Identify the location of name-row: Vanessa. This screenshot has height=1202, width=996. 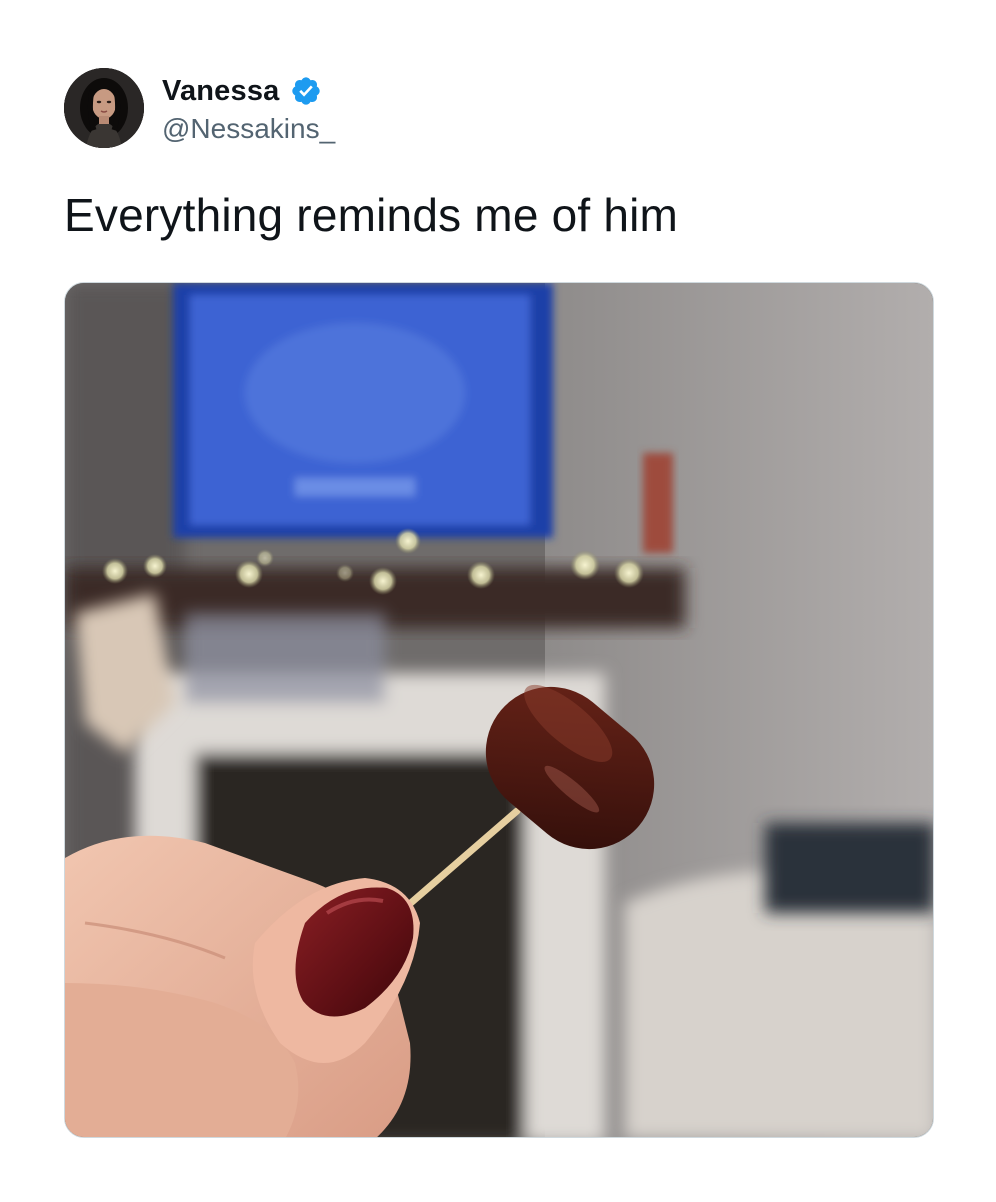
(248, 91).